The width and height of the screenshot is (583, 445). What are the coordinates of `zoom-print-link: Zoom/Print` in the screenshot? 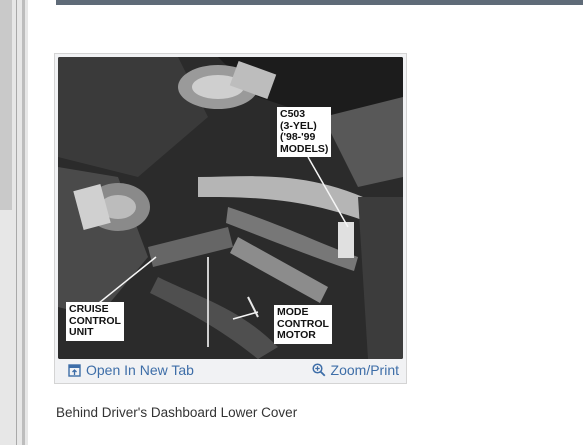 It's located at (355, 370).